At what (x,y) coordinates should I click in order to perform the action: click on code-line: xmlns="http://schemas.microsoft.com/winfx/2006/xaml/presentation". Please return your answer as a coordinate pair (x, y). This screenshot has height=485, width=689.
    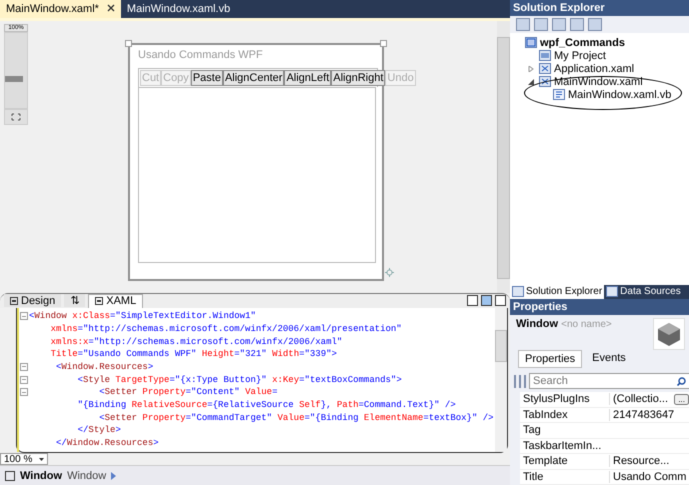
    Looking at the image, I should click on (226, 329).